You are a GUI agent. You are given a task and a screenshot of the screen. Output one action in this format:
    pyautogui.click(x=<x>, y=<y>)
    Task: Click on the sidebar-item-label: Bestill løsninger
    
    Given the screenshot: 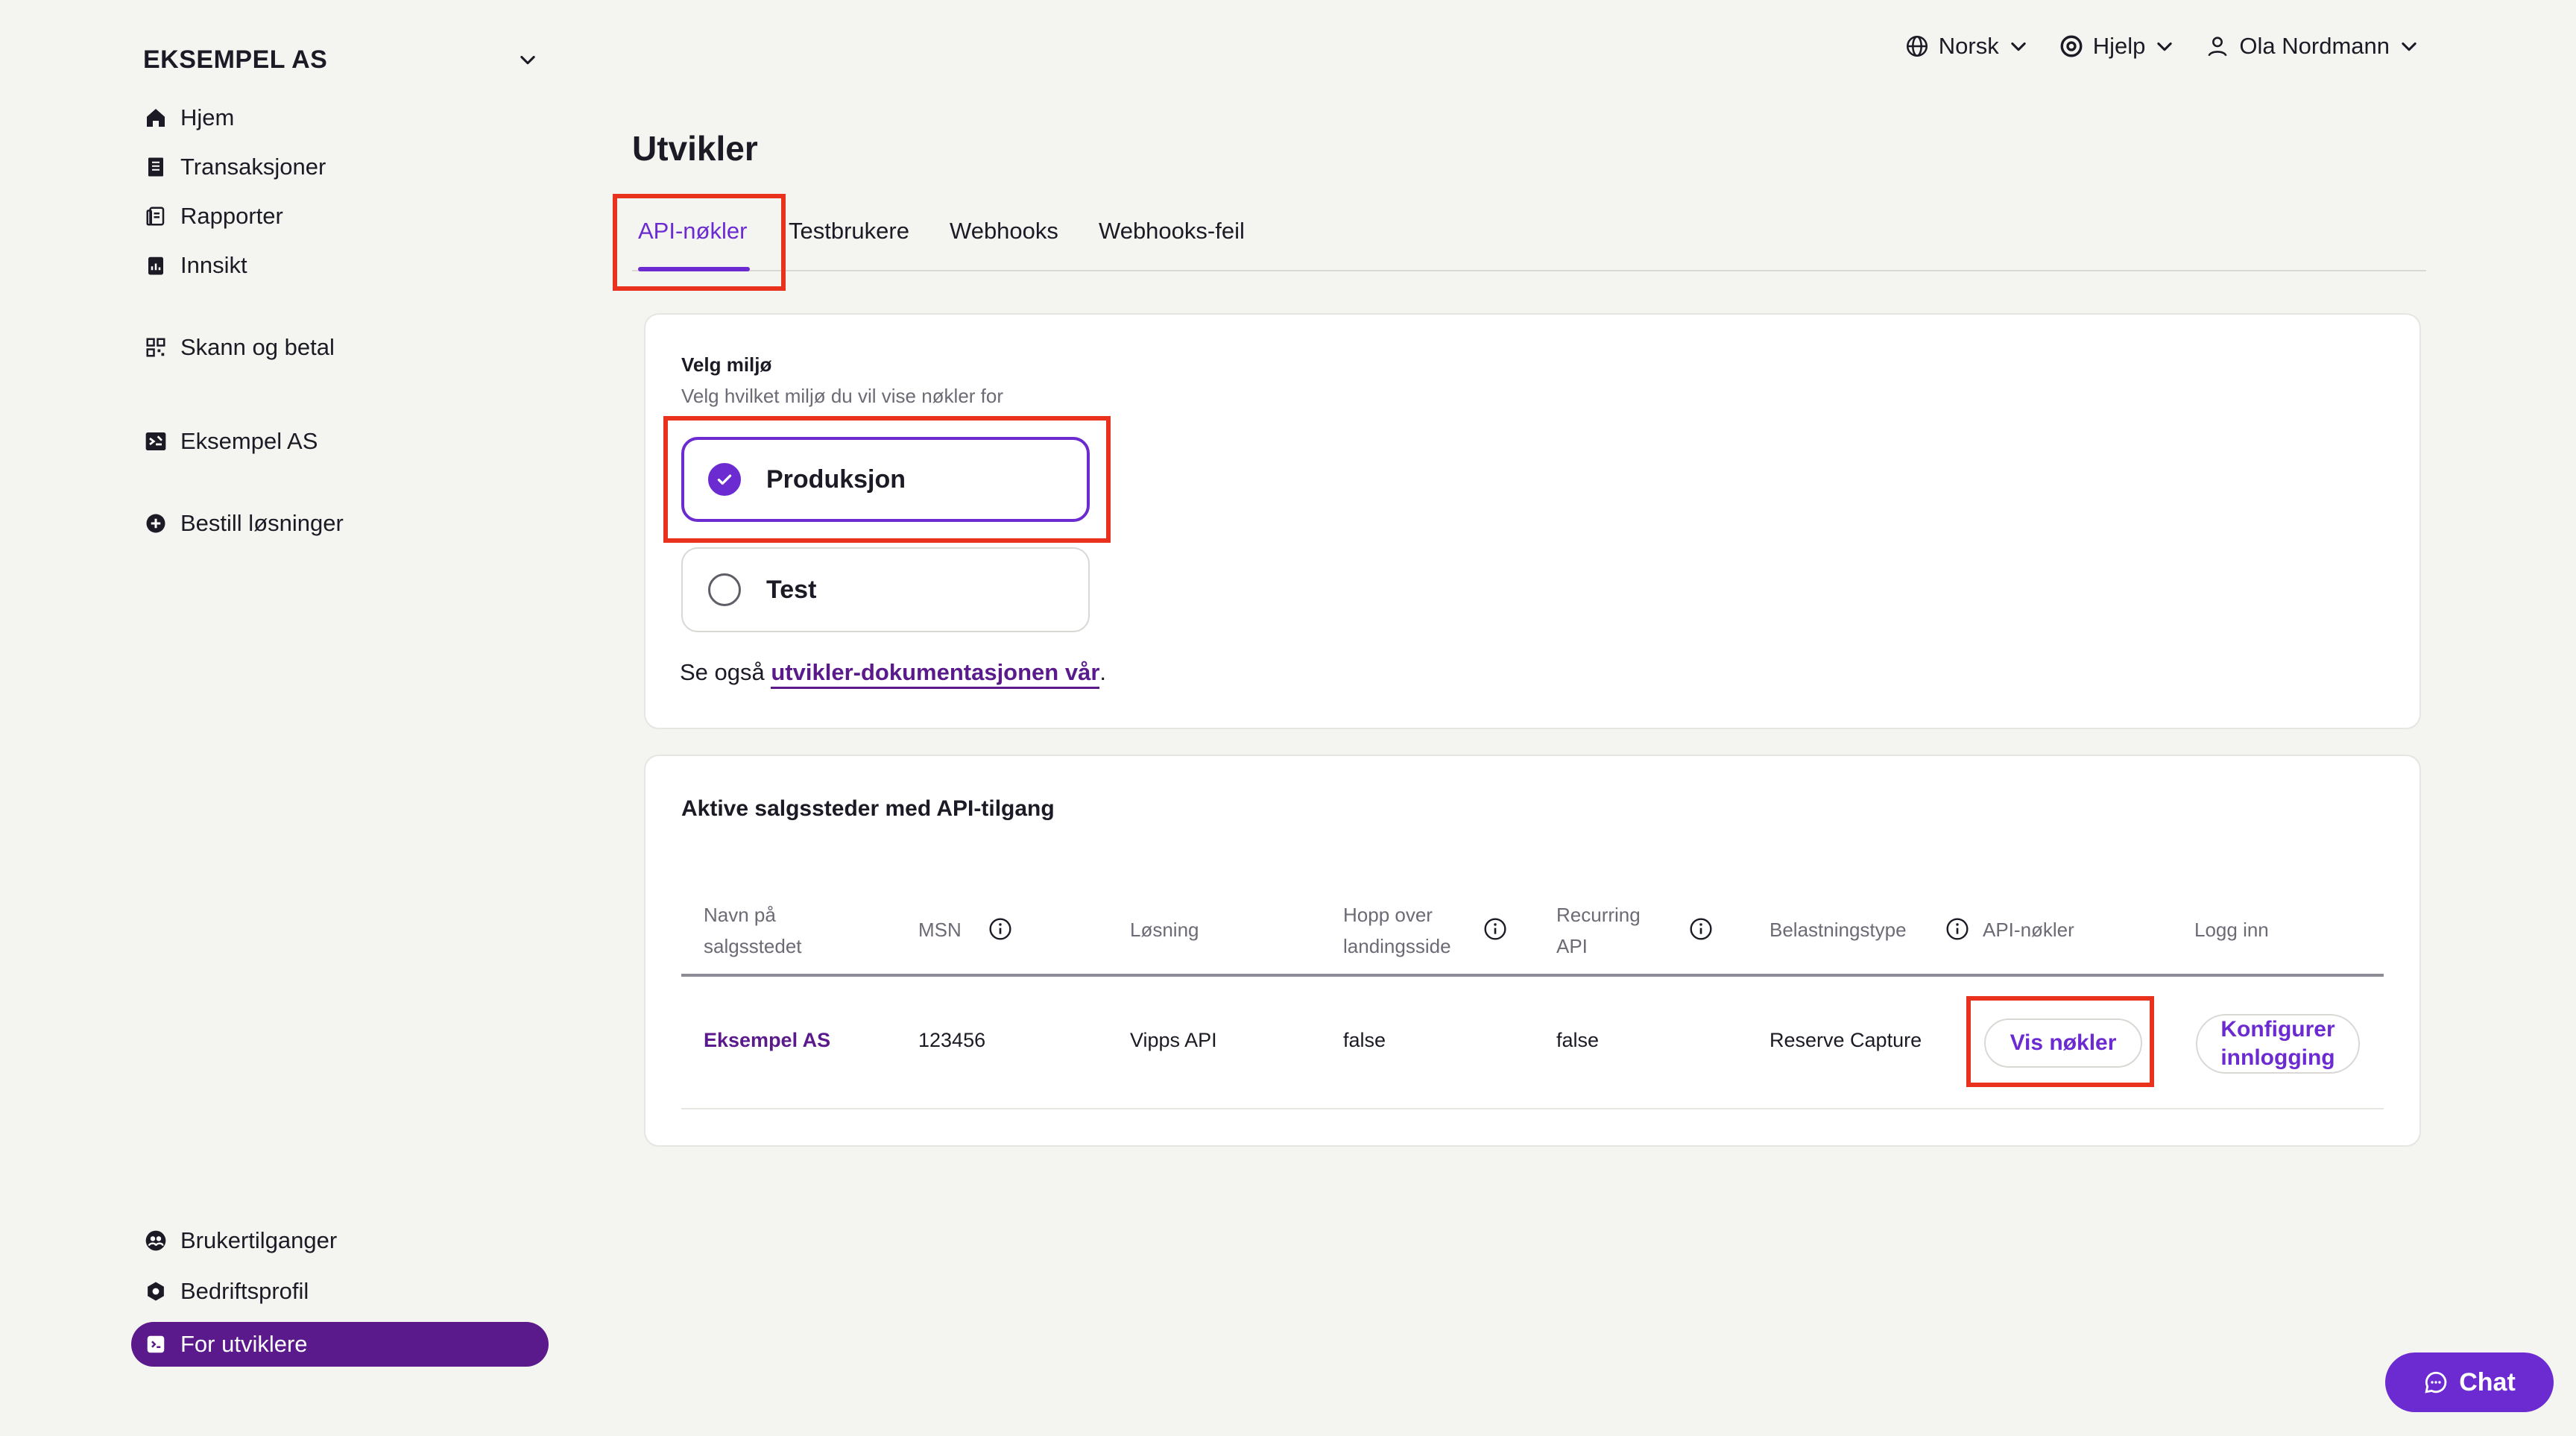 What is the action you would take?
    pyautogui.click(x=262, y=523)
    